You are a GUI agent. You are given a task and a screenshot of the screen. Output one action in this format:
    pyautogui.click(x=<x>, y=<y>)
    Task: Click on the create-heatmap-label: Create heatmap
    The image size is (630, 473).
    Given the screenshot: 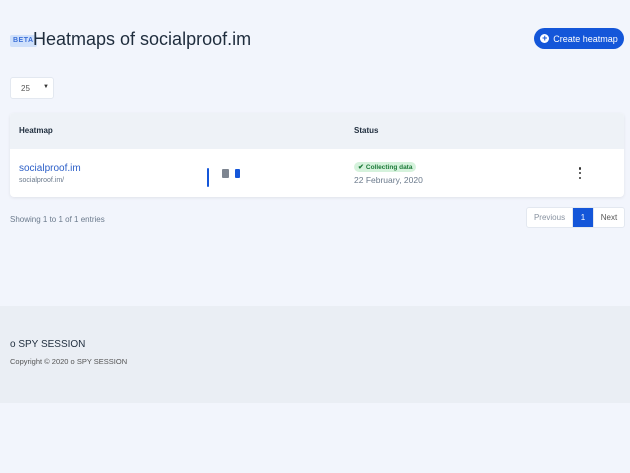 What is the action you would take?
    pyautogui.click(x=585, y=38)
    